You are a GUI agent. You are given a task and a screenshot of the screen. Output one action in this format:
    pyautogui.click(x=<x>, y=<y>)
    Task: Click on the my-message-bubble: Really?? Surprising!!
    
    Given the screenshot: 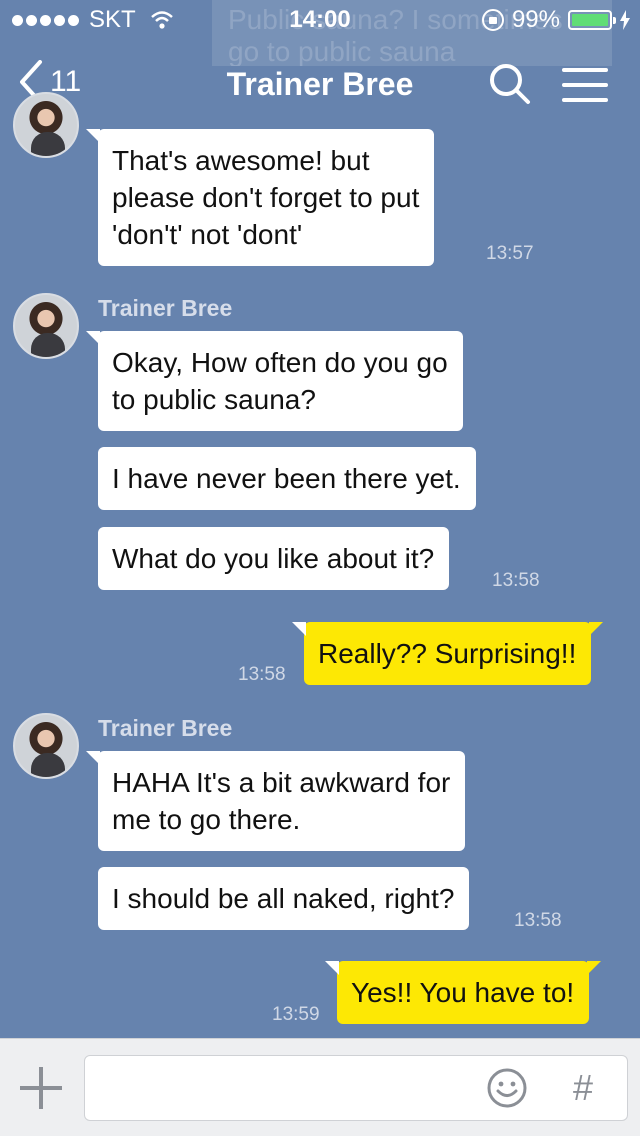 What is the action you would take?
    pyautogui.click(x=447, y=653)
    